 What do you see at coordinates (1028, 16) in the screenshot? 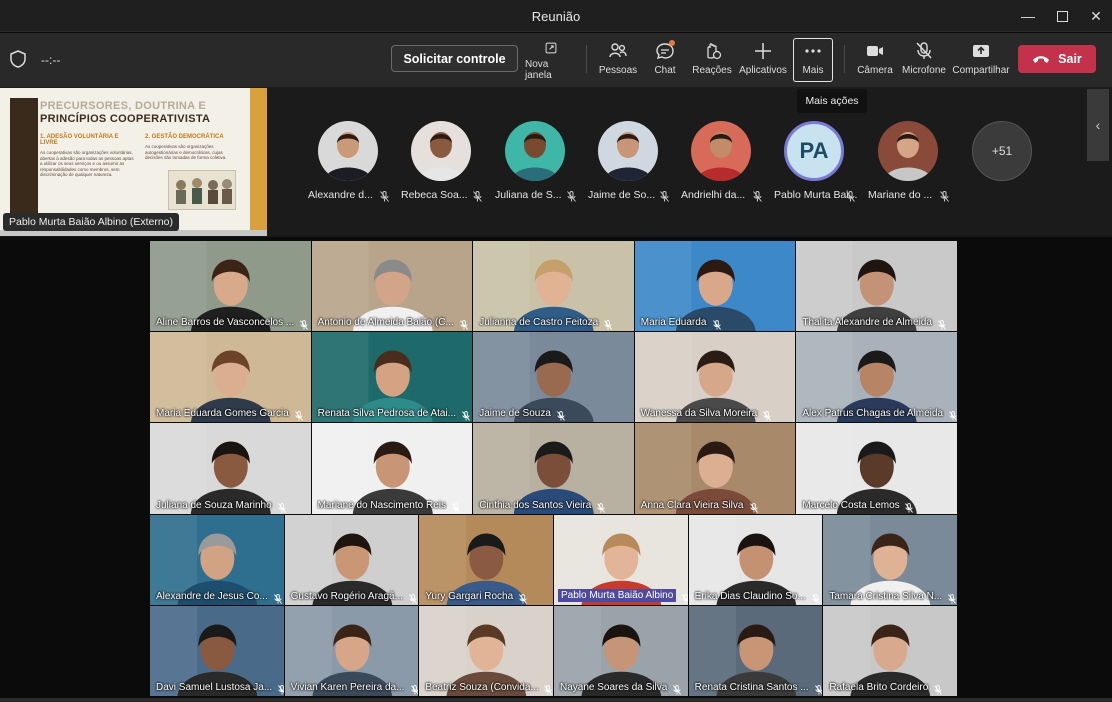
I see `minimize-icon: —` at bounding box center [1028, 16].